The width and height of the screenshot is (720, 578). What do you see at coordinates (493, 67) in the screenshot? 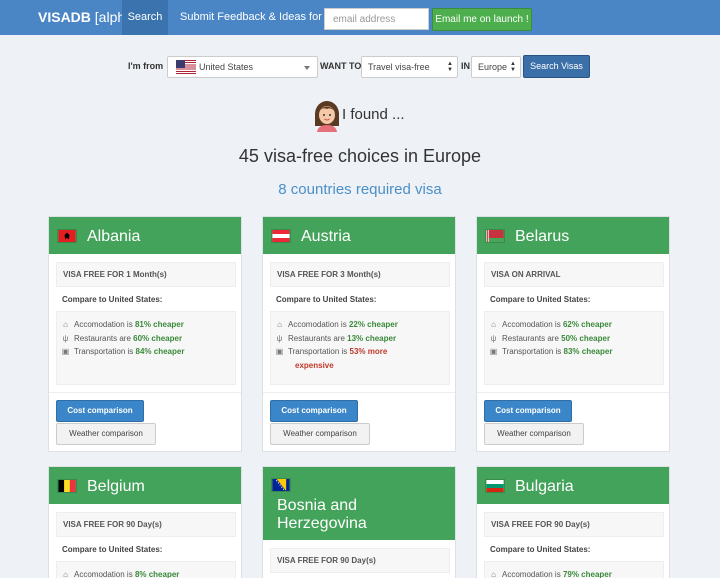
I see `region-select-value: Europe` at bounding box center [493, 67].